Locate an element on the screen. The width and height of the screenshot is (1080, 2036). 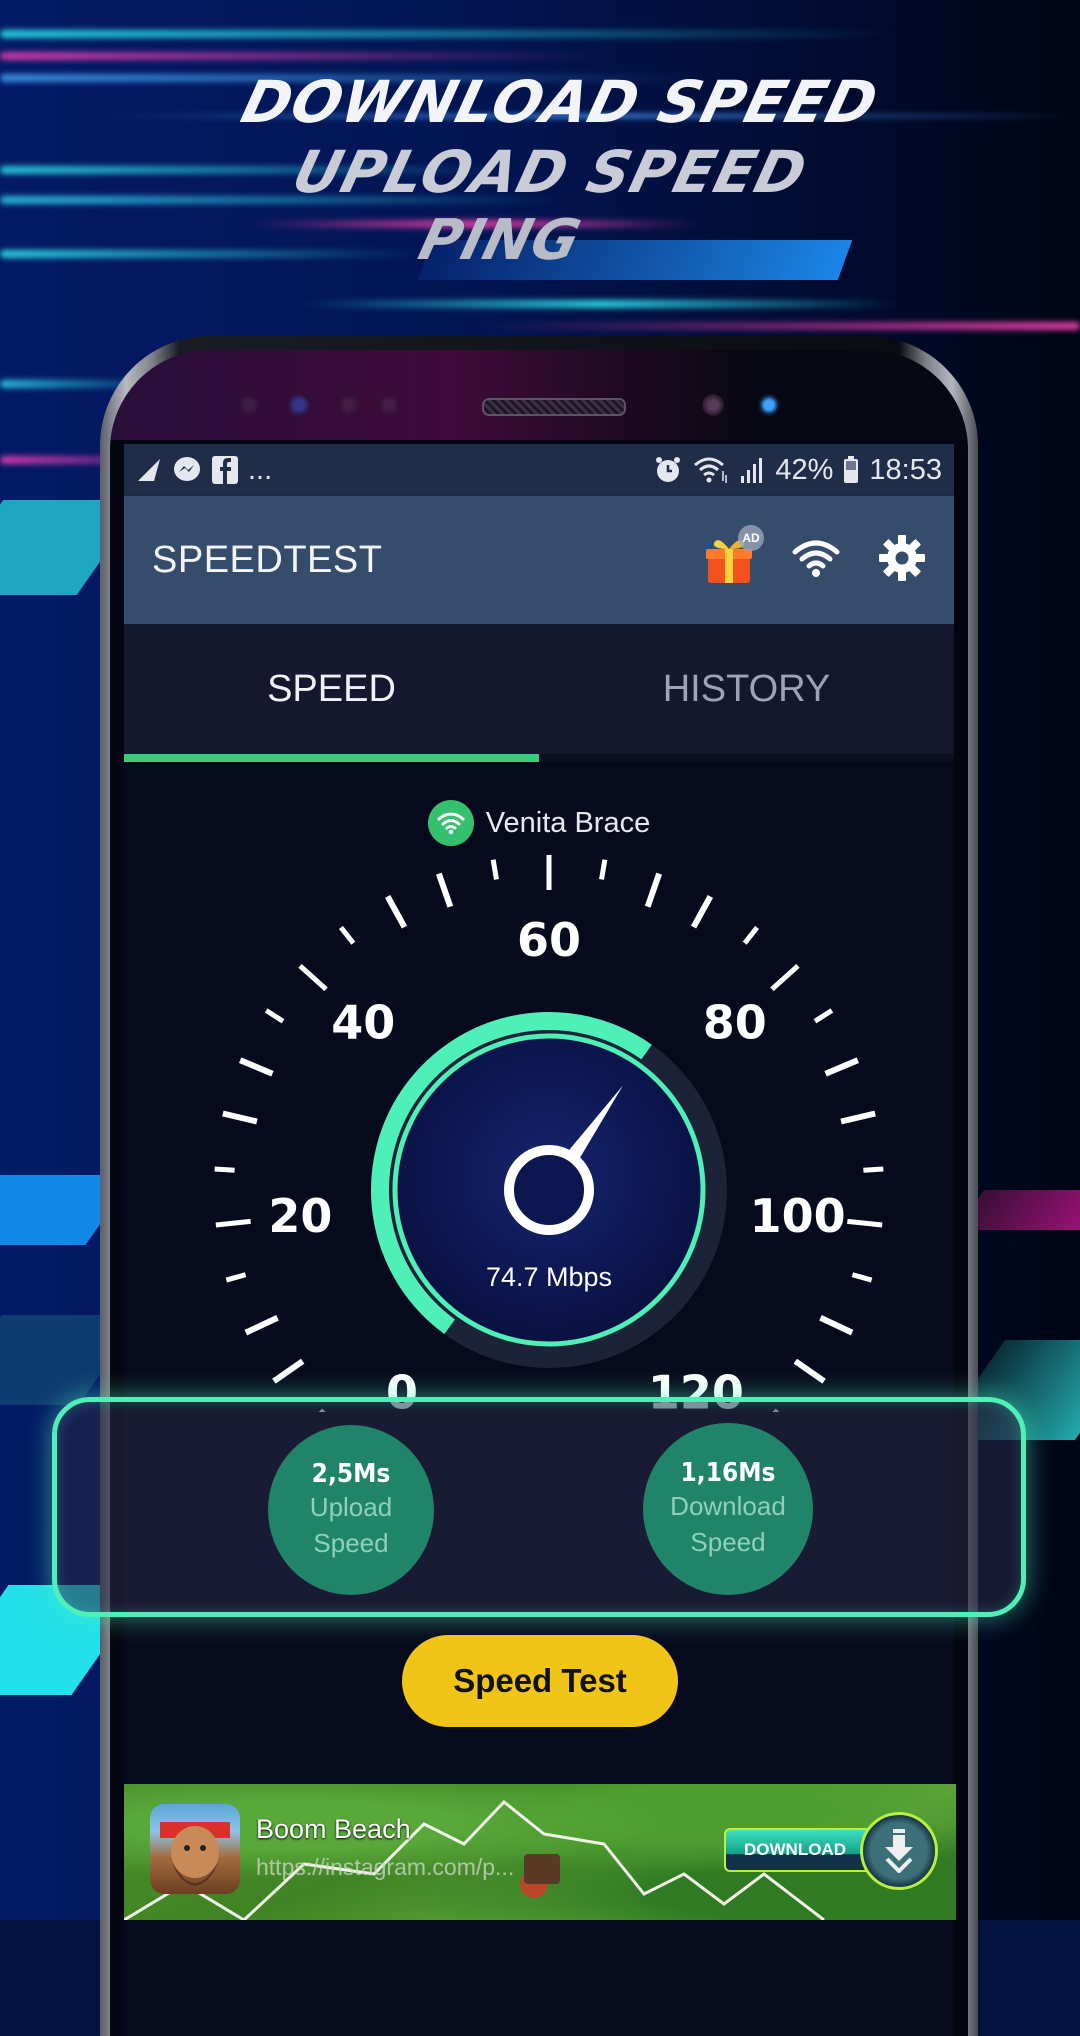
tab-bar: SPEED HISTORY is located at coordinates (539, 693).